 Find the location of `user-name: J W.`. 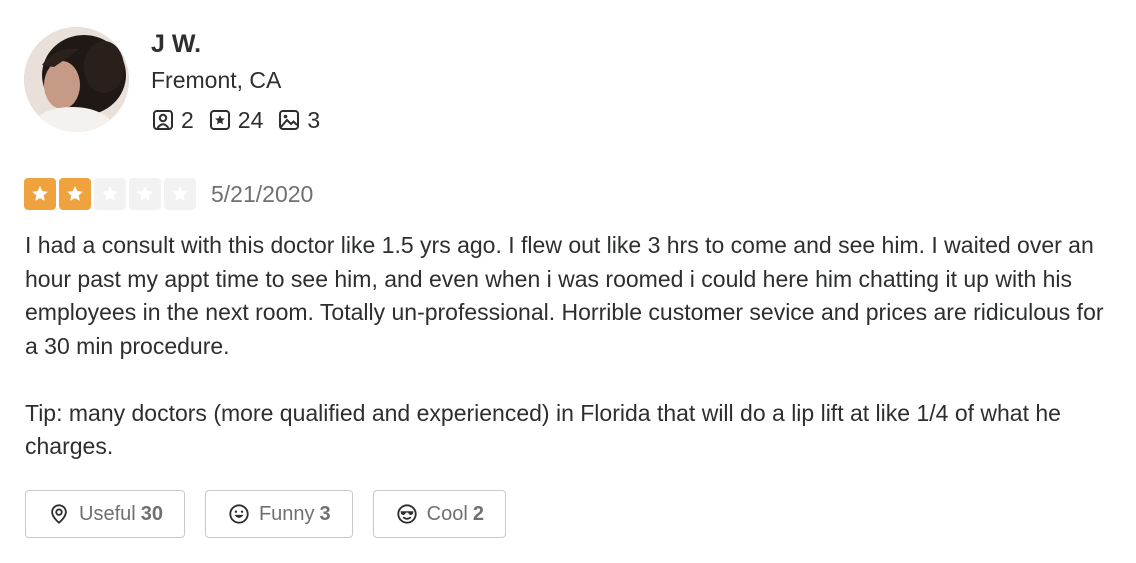

user-name: J W. is located at coordinates (176, 44).